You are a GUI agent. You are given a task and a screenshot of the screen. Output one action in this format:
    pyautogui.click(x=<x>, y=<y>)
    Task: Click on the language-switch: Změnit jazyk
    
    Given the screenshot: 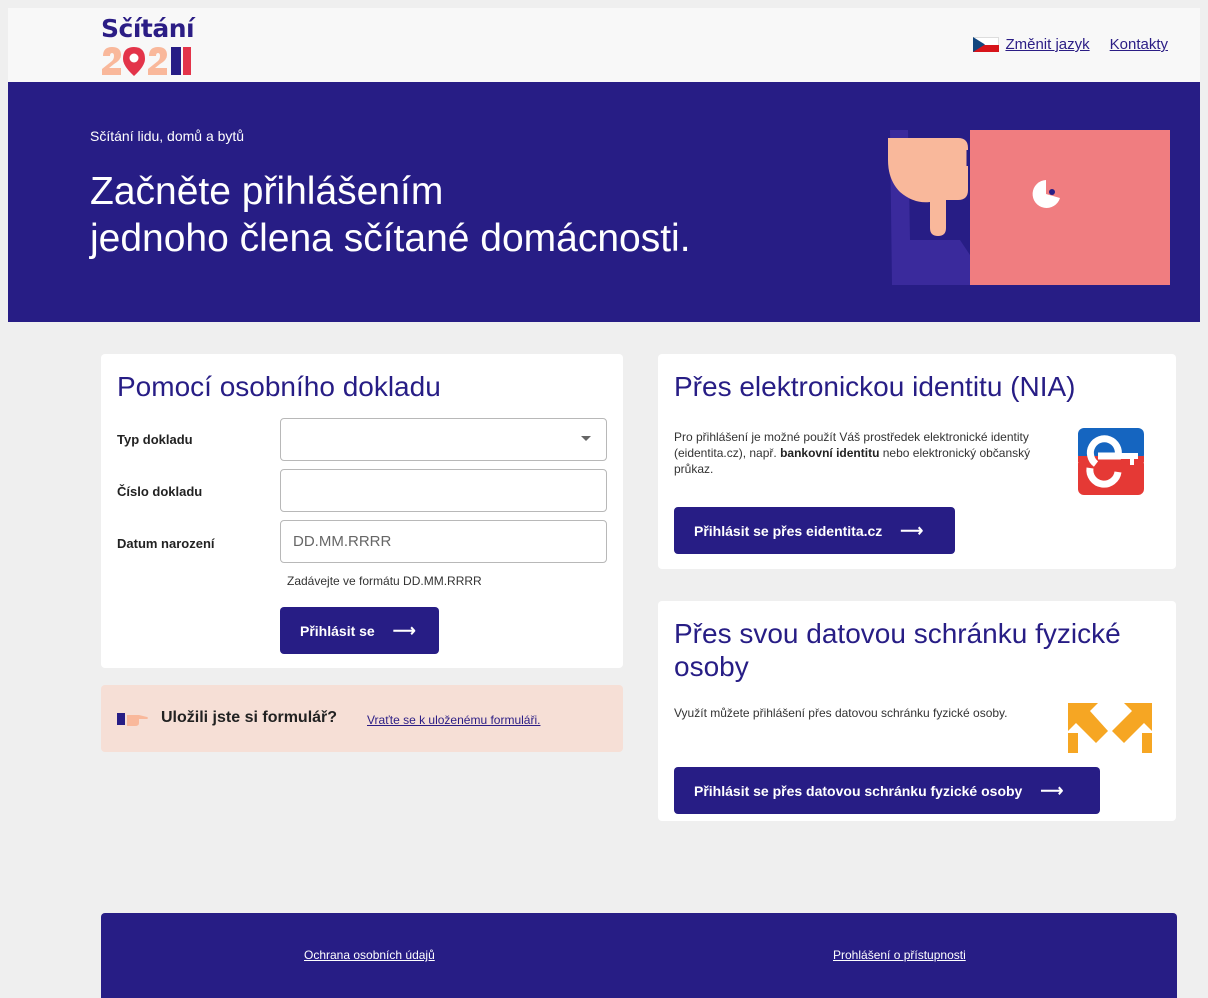 What is the action you would take?
    pyautogui.click(x=1031, y=44)
    